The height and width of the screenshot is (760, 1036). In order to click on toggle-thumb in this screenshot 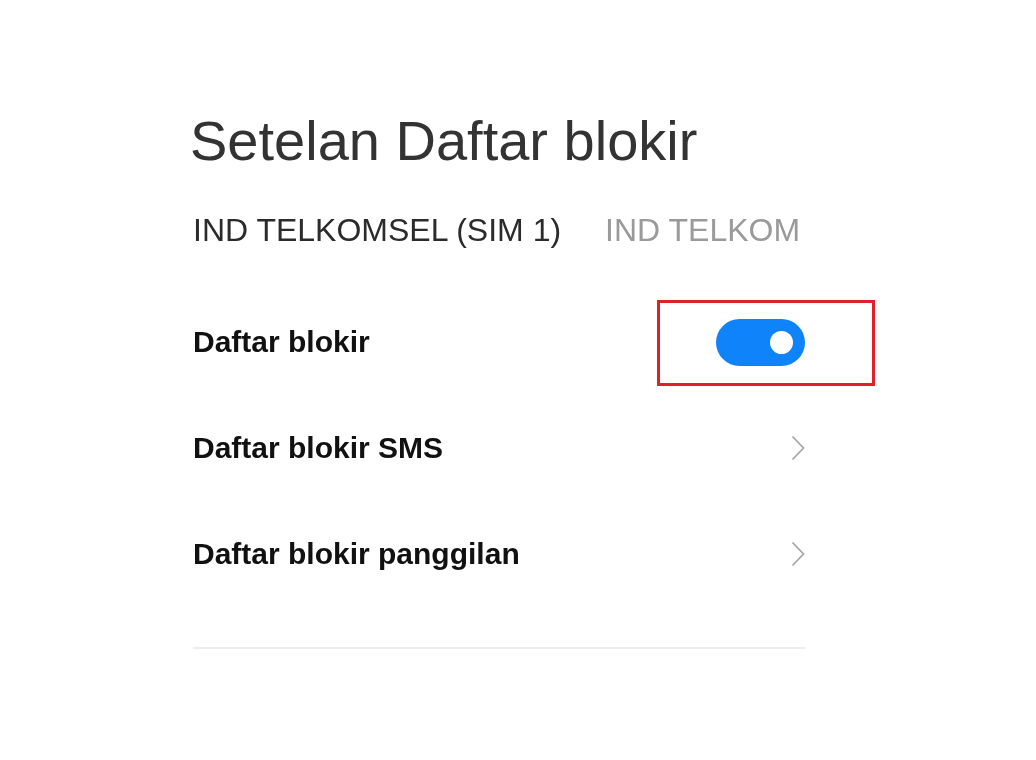, I will do `click(781, 342)`.